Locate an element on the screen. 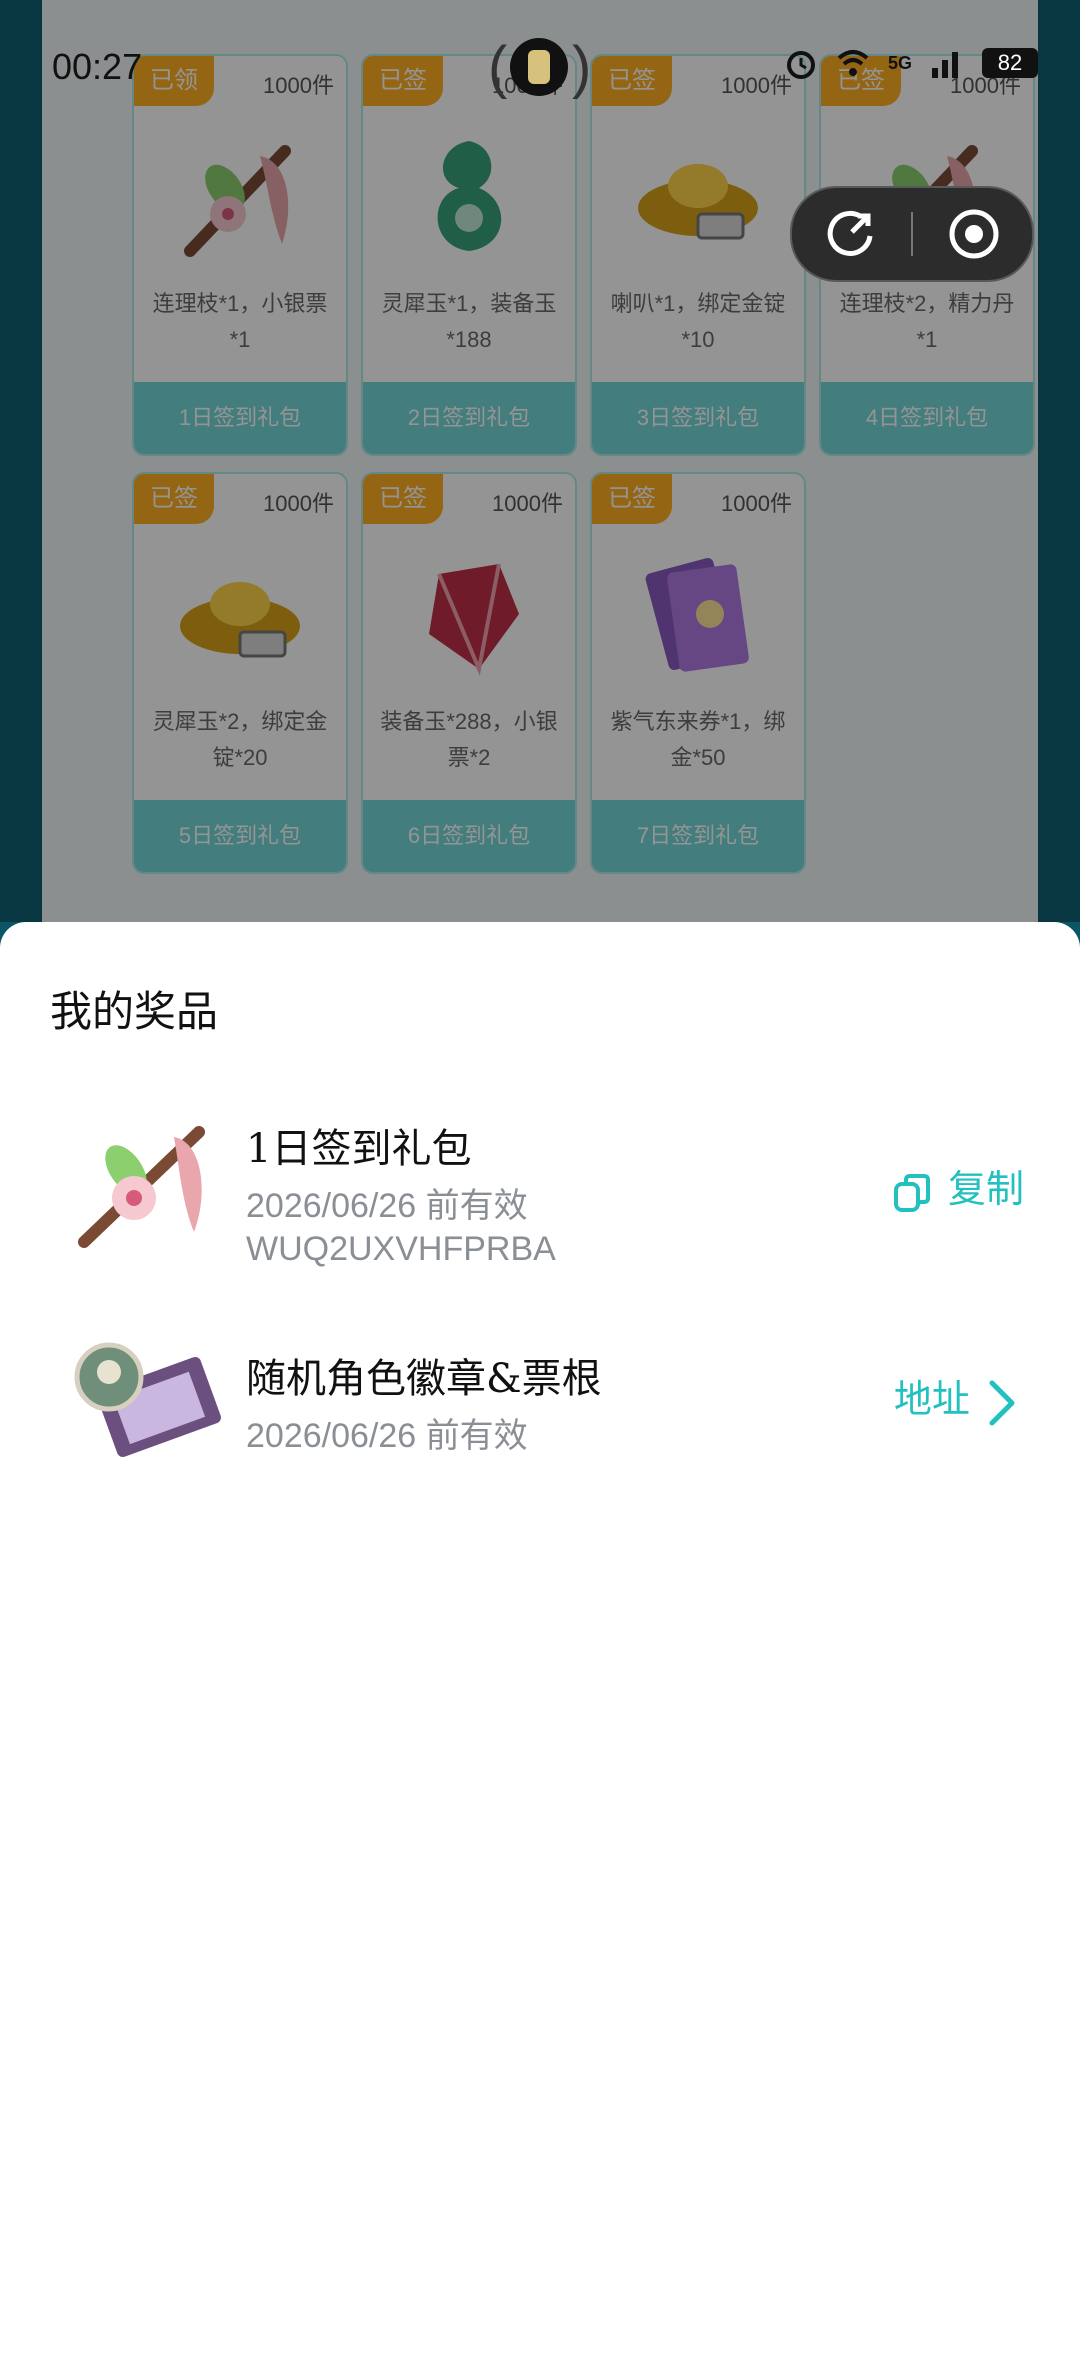 Image resolution: width=1080 pixels, height=2362 pixels. copy-label: 复制 is located at coordinates (985, 1189).